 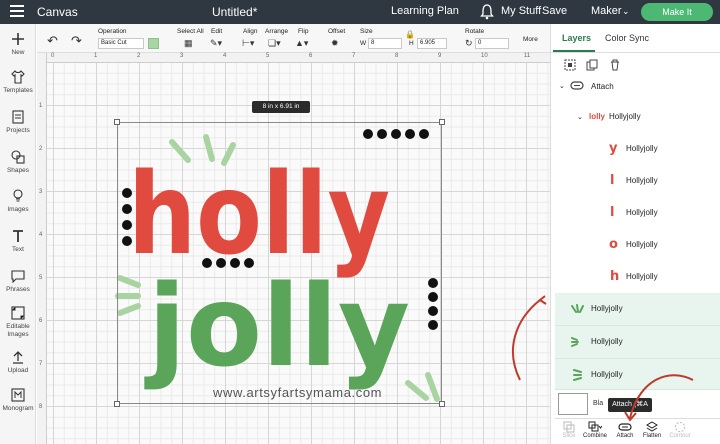 What do you see at coordinates (592, 65) in the screenshot?
I see `duplicate-icon` at bounding box center [592, 65].